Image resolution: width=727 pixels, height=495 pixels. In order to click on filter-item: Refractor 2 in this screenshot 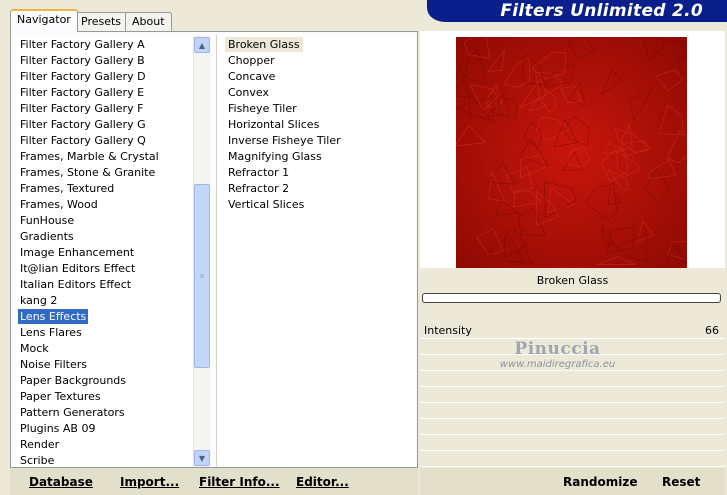, I will do `click(258, 188)`.